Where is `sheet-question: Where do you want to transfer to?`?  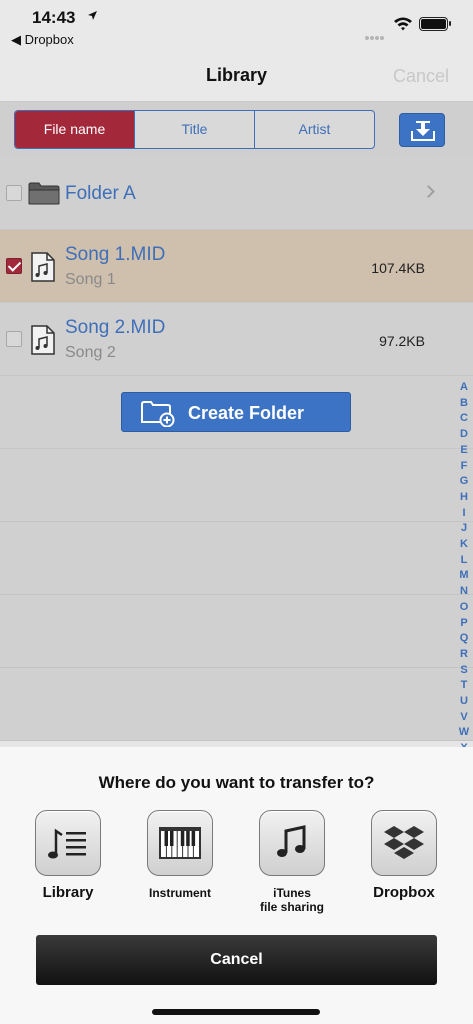 sheet-question: Where do you want to transfer to? is located at coordinates (236, 782).